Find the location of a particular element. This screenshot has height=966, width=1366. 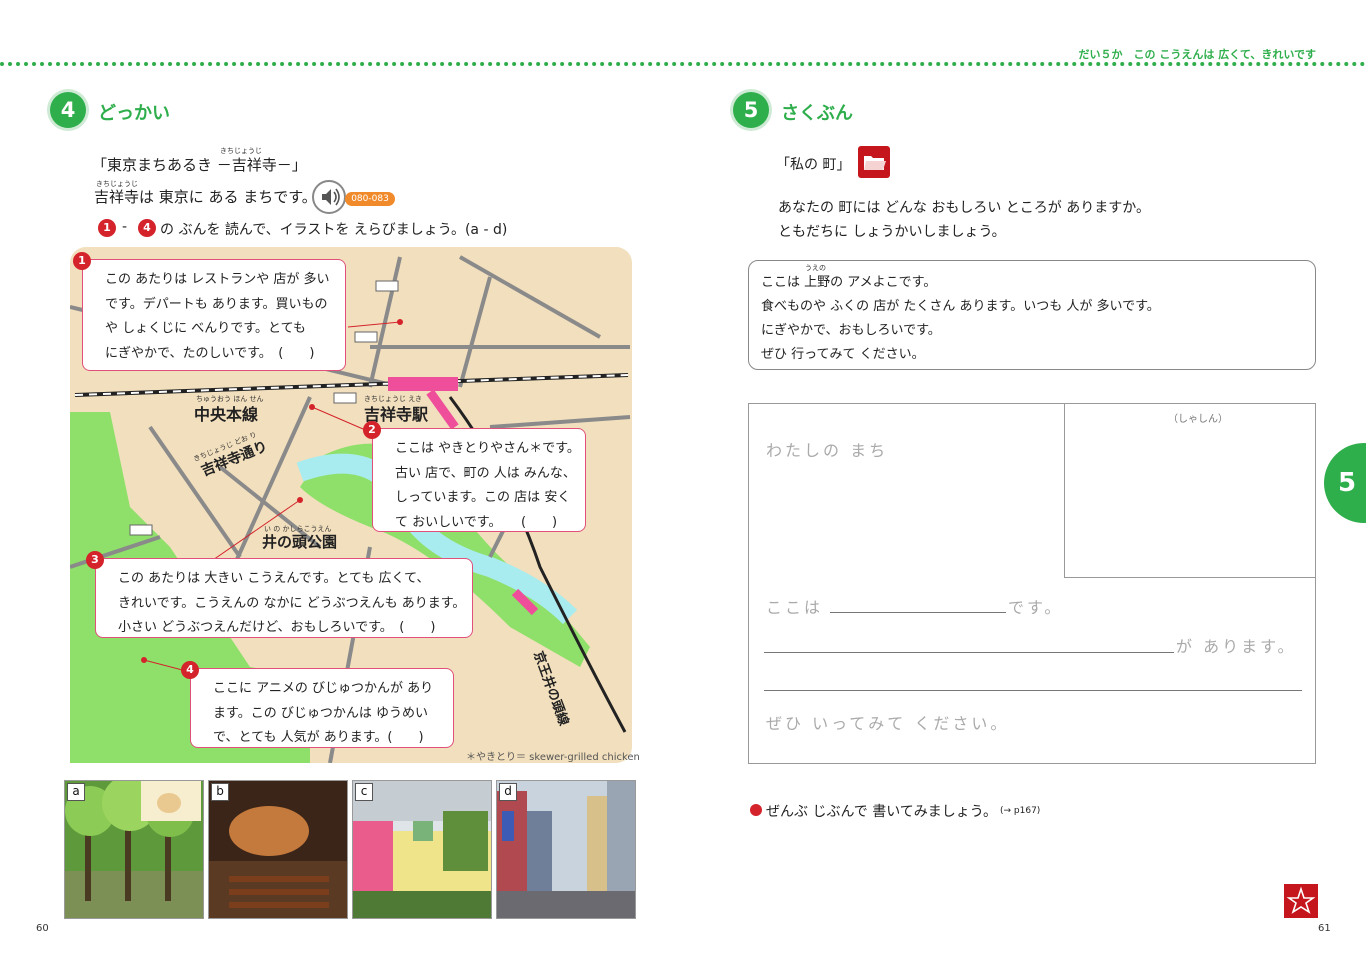

callout-4-line: ます。この びじゅつかんは ゆうめい is located at coordinates (320, 713).